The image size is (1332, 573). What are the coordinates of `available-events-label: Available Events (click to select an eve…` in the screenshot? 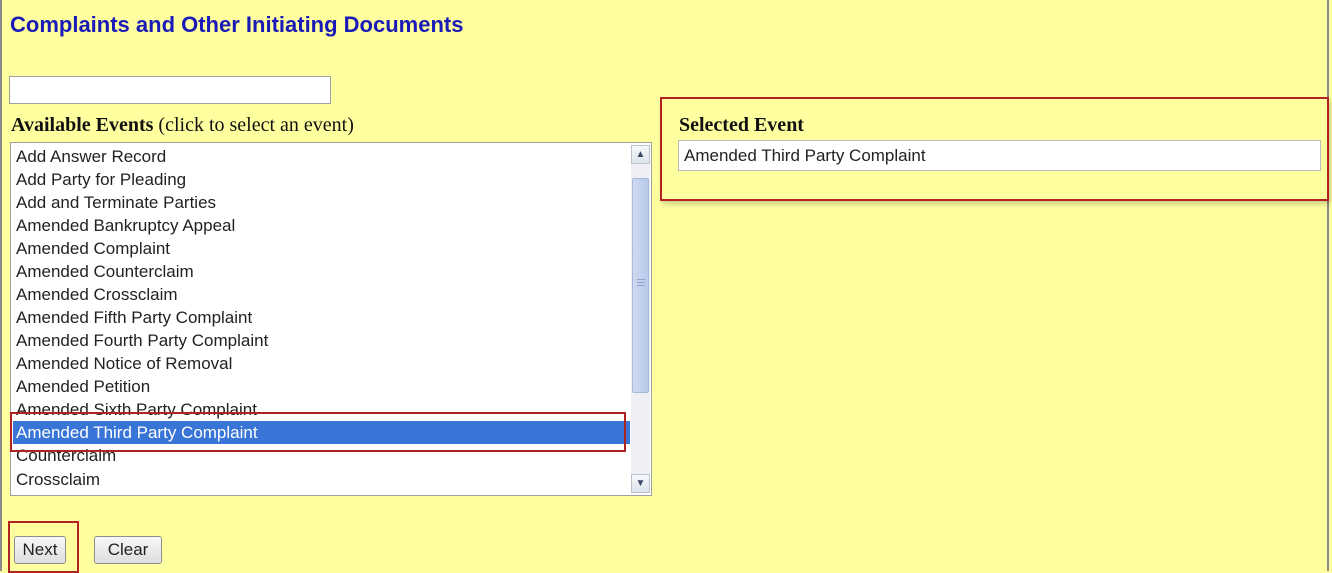 It's located at (182, 125).